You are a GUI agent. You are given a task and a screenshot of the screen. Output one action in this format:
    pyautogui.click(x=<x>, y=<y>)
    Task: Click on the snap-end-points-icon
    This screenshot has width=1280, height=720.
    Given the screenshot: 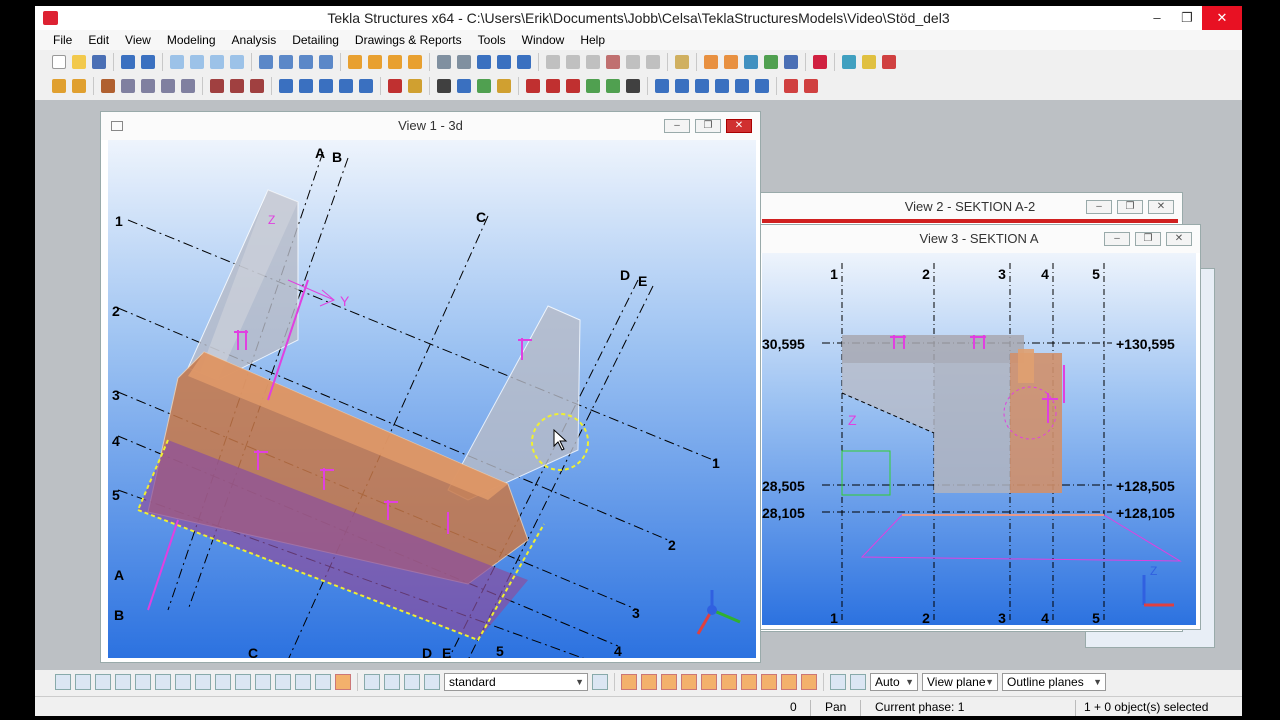 What is the action you would take?
    pyautogui.click(x=709, y=682)
    